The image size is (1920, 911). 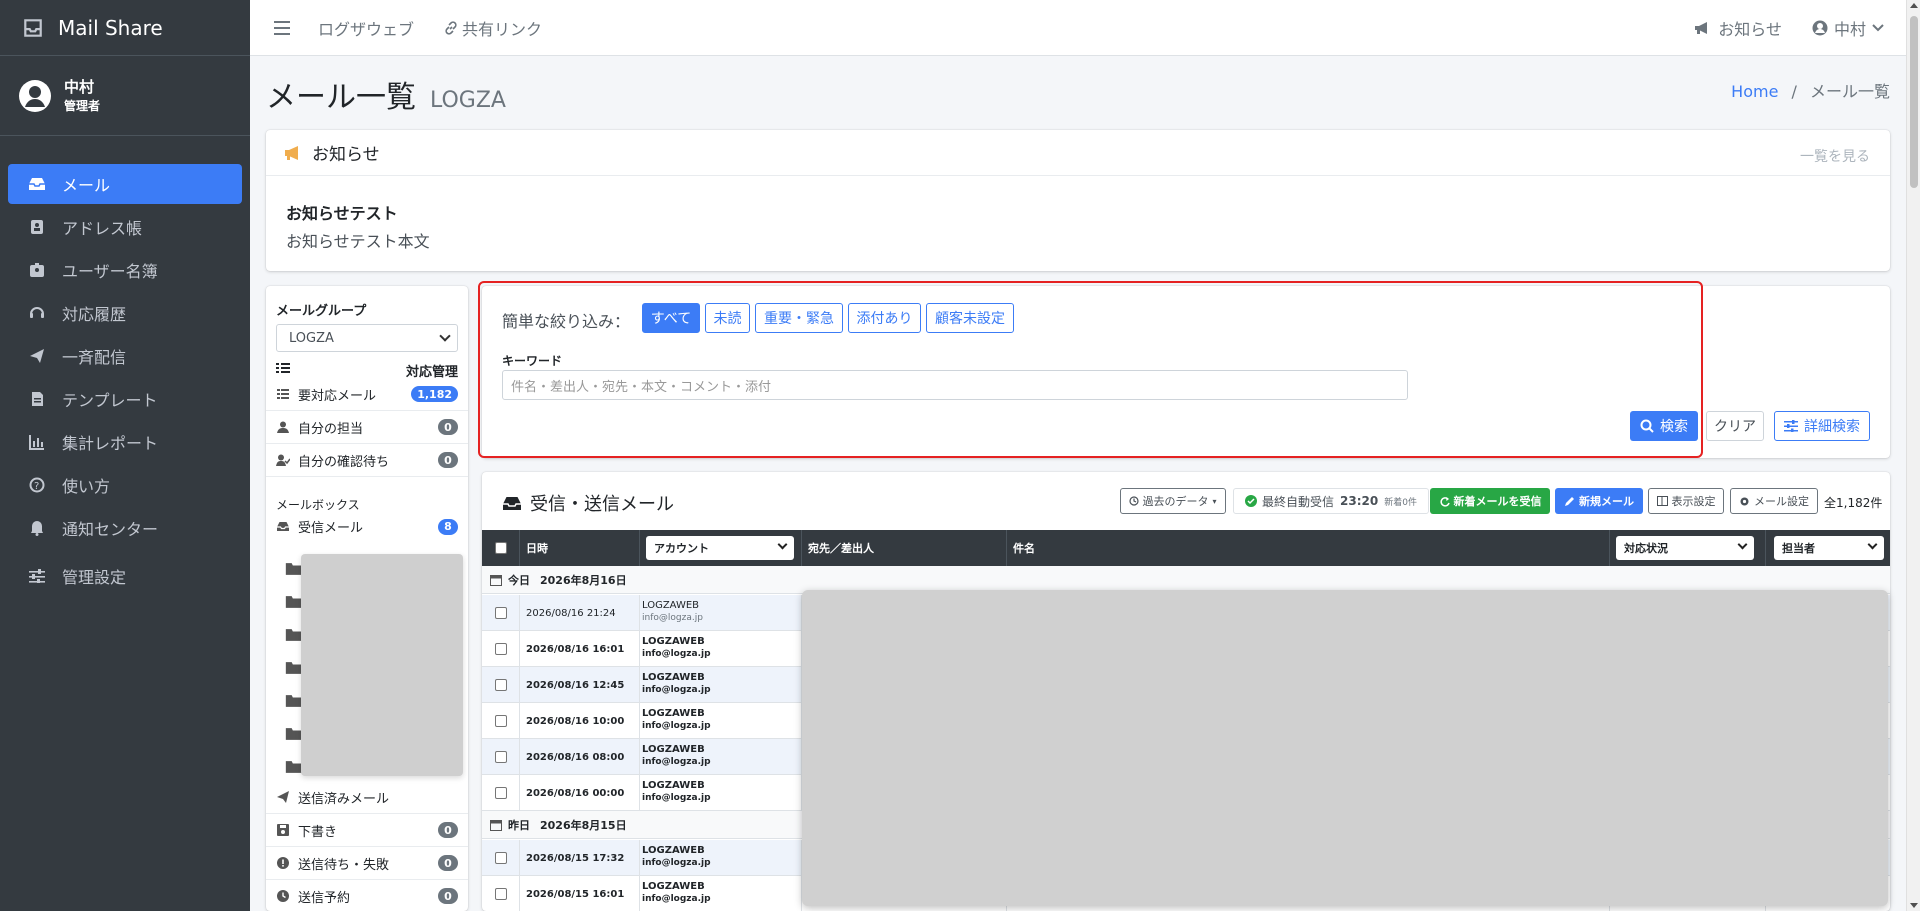 What do you see at coordinates (125, 227) in the screenshot?
I see `sidebar-item-address-book: アドレス帳` at bounding box center [125, 227].